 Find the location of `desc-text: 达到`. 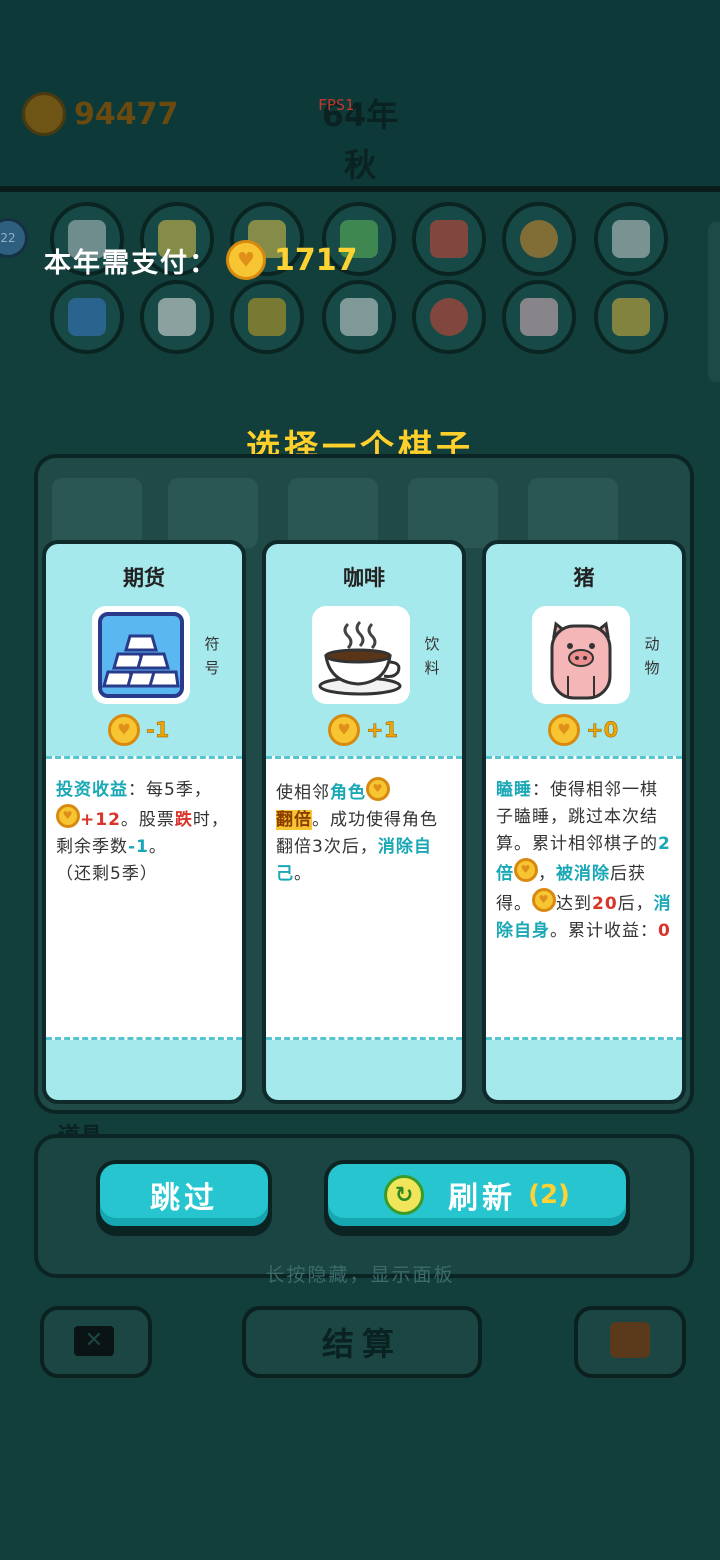

desc-text: 达到 is located at coordinates (574, 904).